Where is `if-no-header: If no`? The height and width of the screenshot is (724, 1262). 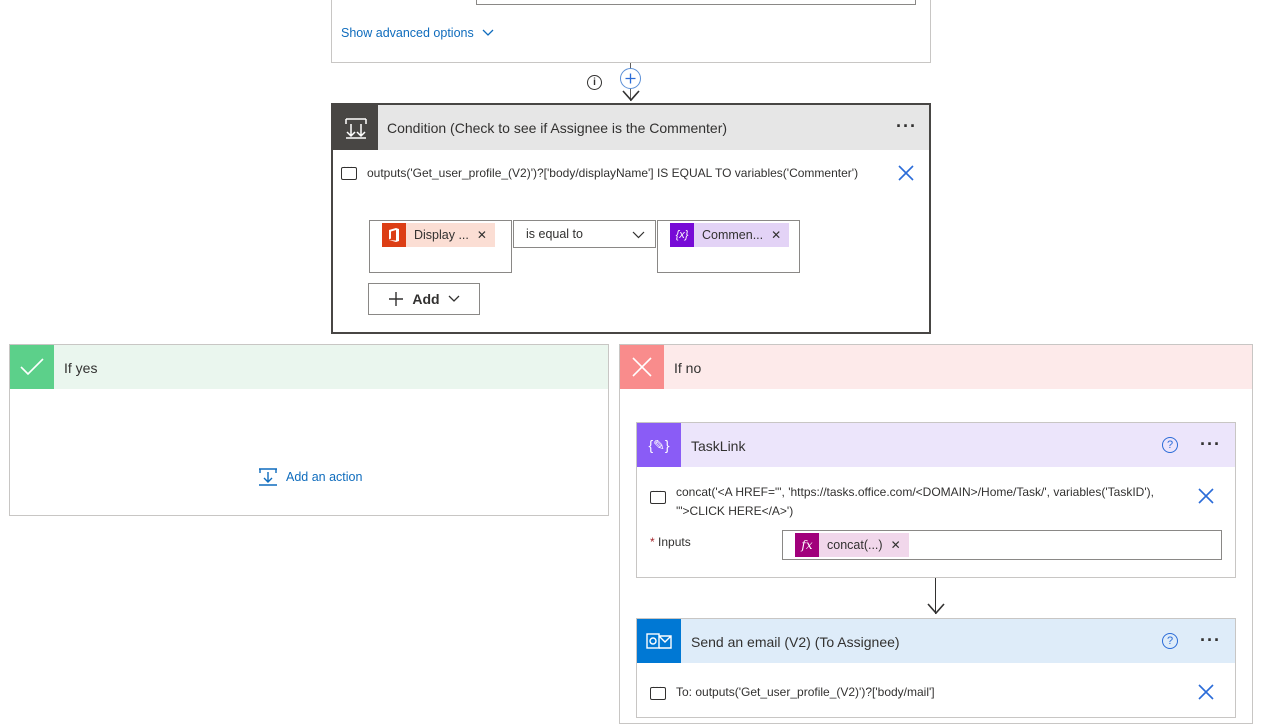 if-no-header: If no is located at coordinates (936, 367).